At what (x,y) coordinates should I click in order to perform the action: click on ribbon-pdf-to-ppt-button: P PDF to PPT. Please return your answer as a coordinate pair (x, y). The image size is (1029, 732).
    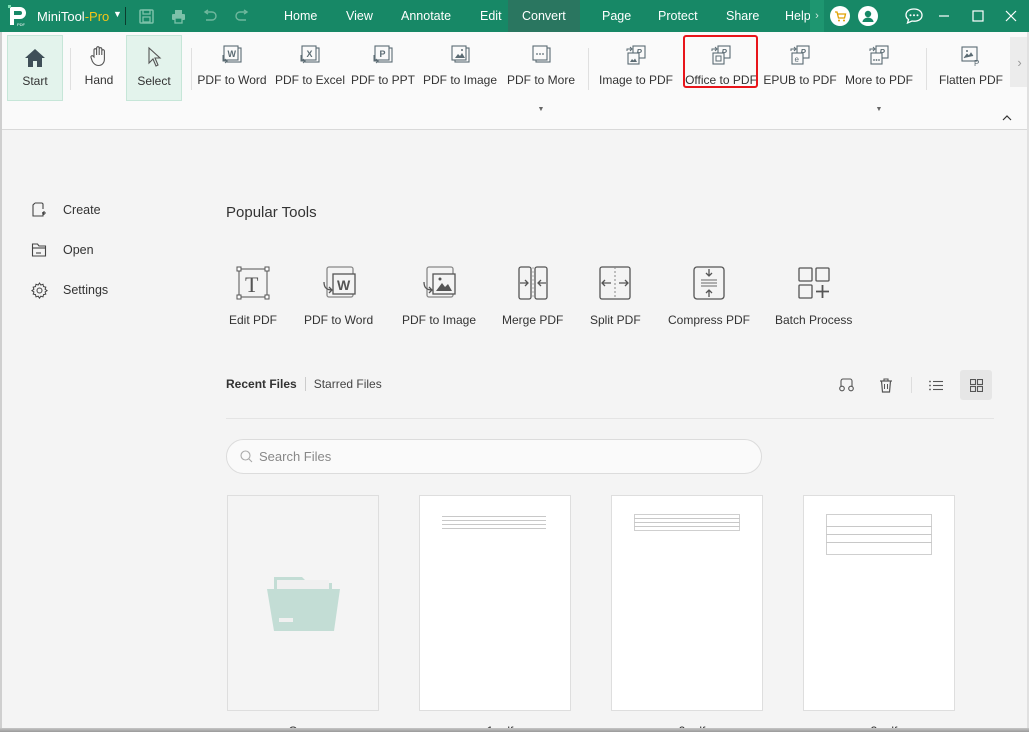
    Looking at the image, I should click on (383, 68).